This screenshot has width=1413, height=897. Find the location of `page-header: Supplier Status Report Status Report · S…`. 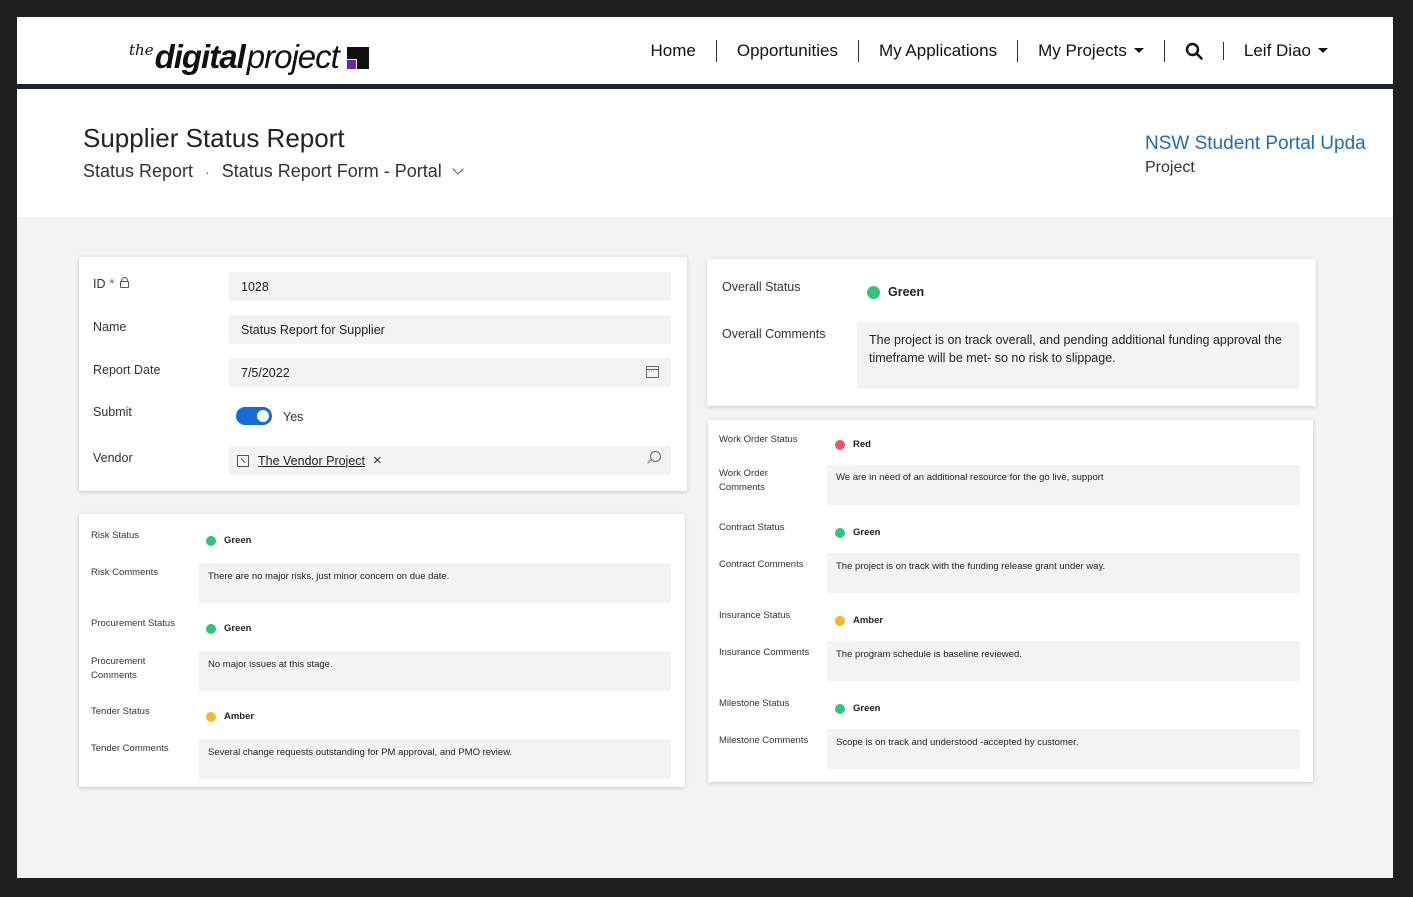

page-header: Supplier Status Report Status Report · S… is located at coordinates (705, 153).